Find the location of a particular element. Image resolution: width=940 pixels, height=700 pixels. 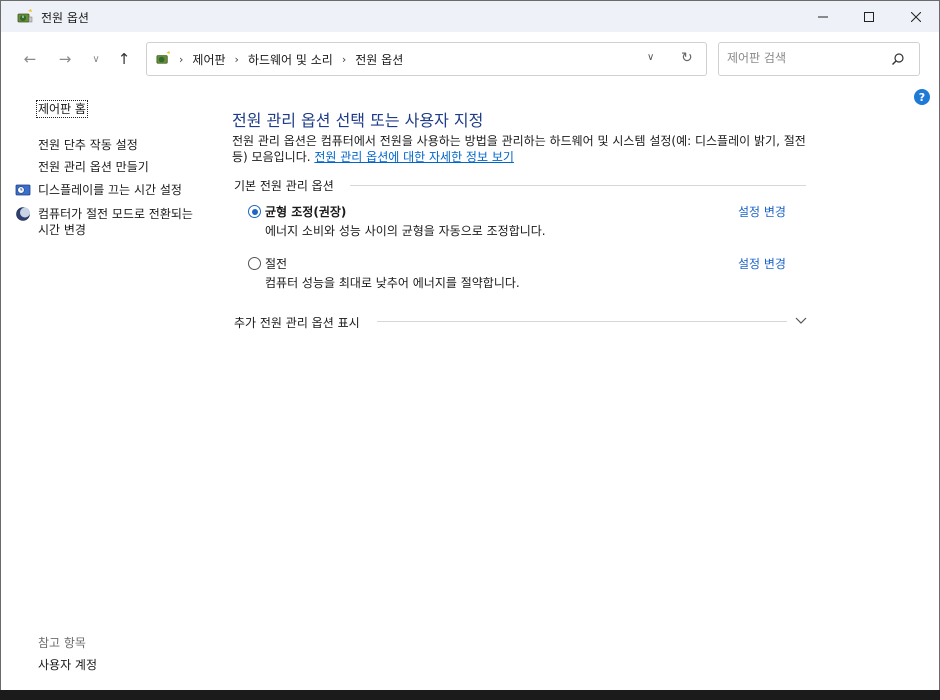

close-button is located at coordinates (916, 16).